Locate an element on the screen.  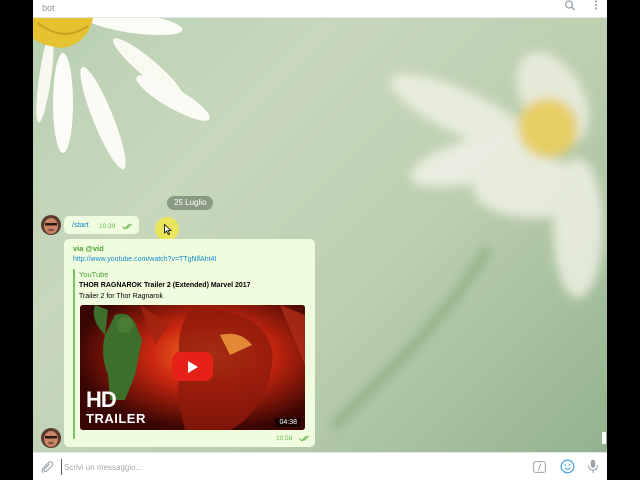
more-vertical-icon is located at coordinates (596, 6).